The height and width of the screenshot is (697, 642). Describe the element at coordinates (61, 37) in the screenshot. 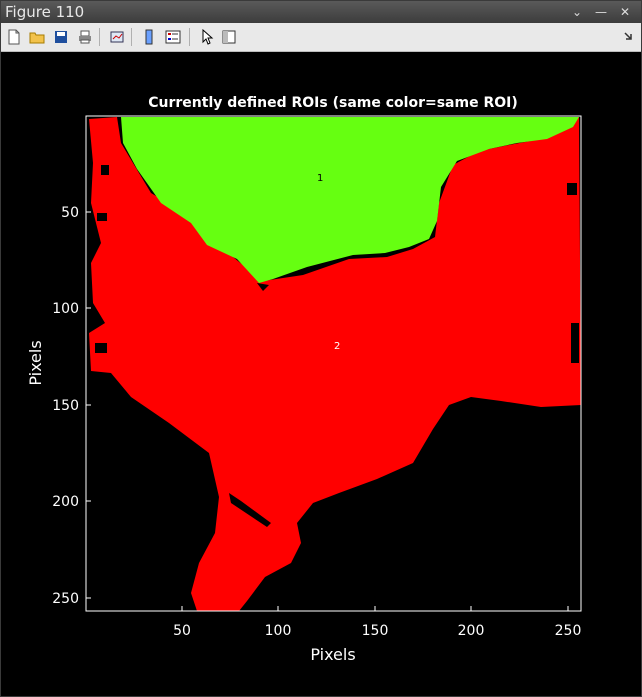

I see `save-icon` at that location.